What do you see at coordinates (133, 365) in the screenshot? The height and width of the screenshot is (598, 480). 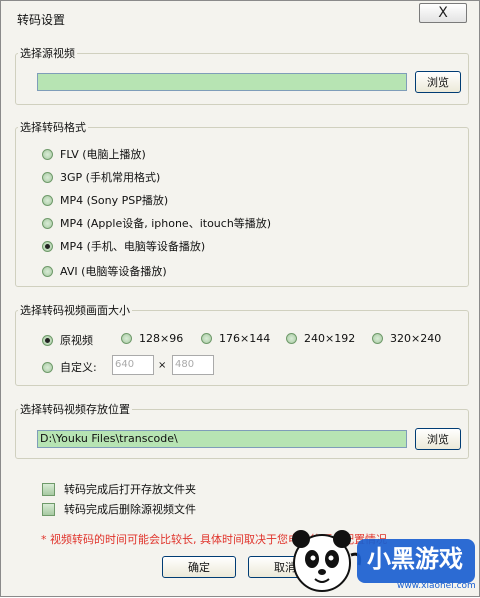 I see `custom-width-input: 640` at bounding box center [133, 365].